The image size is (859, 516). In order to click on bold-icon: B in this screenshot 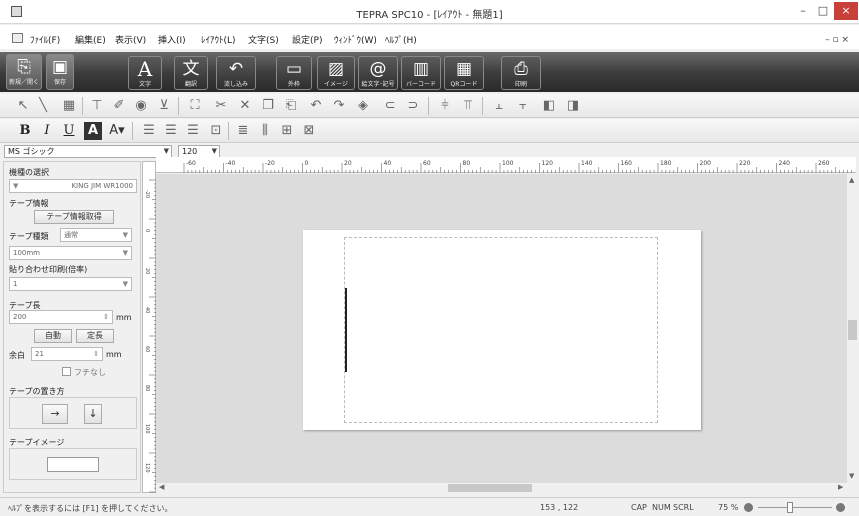, I will do `click(25, 131)`.